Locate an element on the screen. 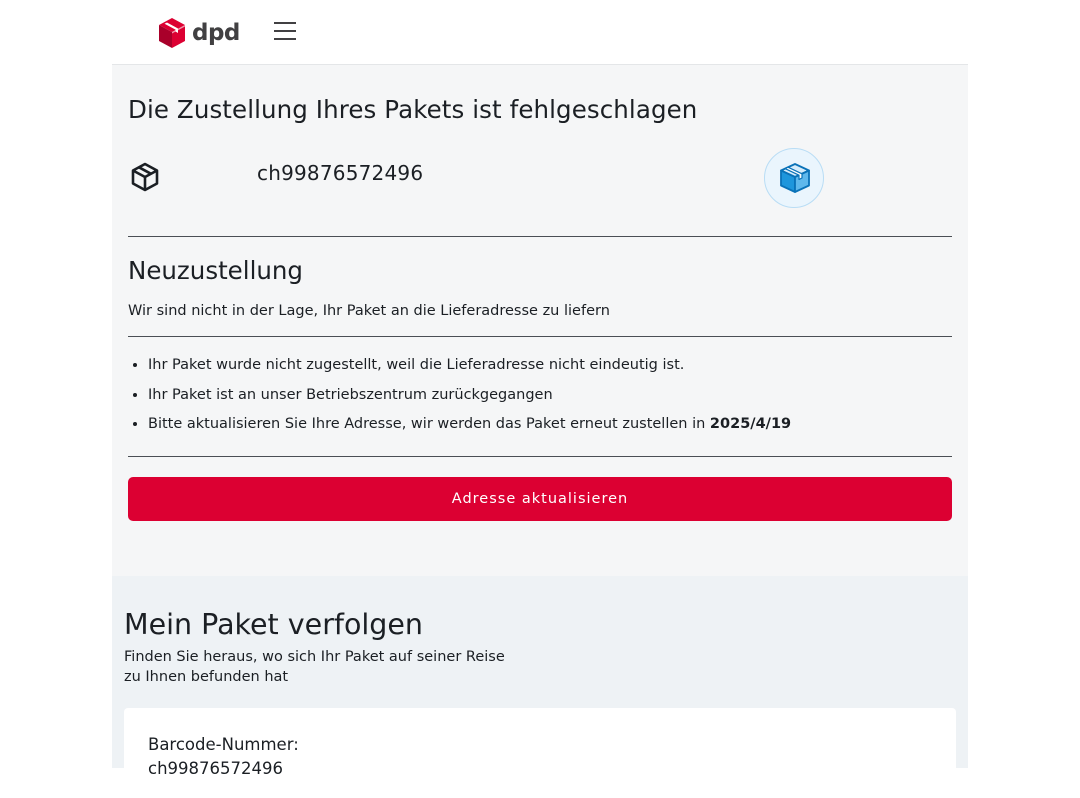 The image size is (1080, 798). update-address-button: Adresse aktualisieren is located at coordinates (540, 499).